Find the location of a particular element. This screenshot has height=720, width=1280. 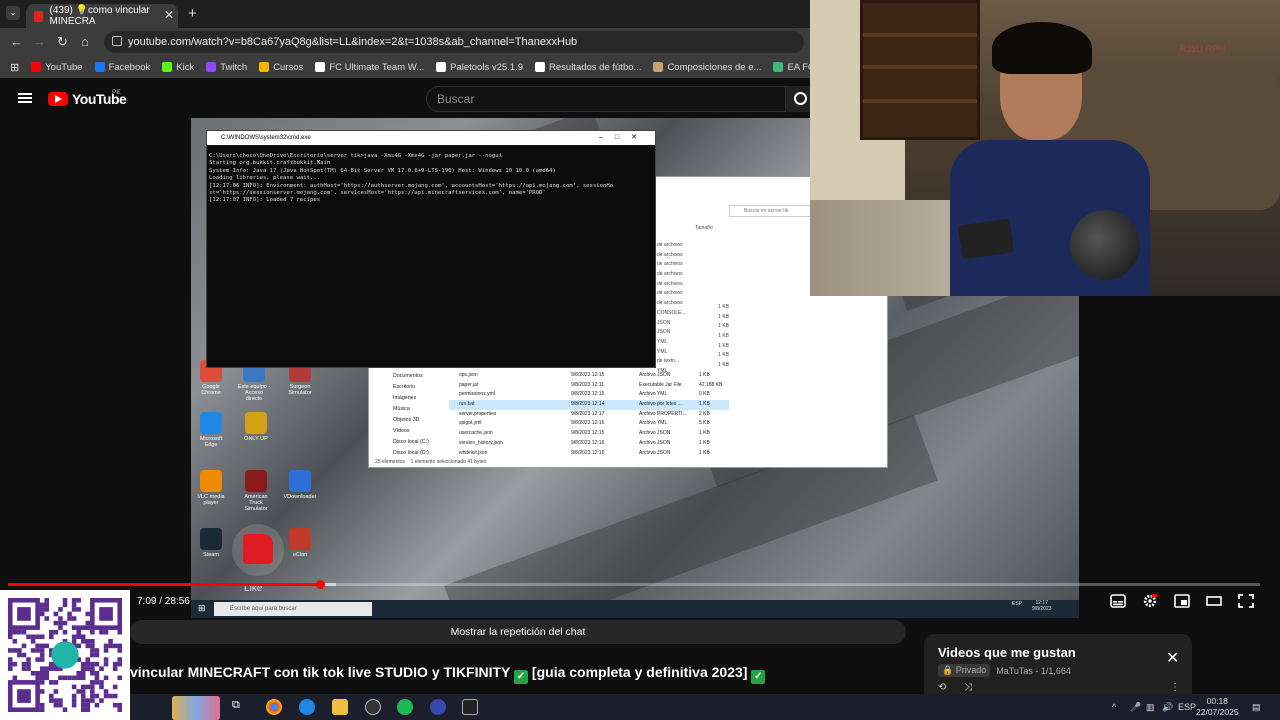

desktop-icon-label: Microsoft Edge is located at coordinates (211, 442).